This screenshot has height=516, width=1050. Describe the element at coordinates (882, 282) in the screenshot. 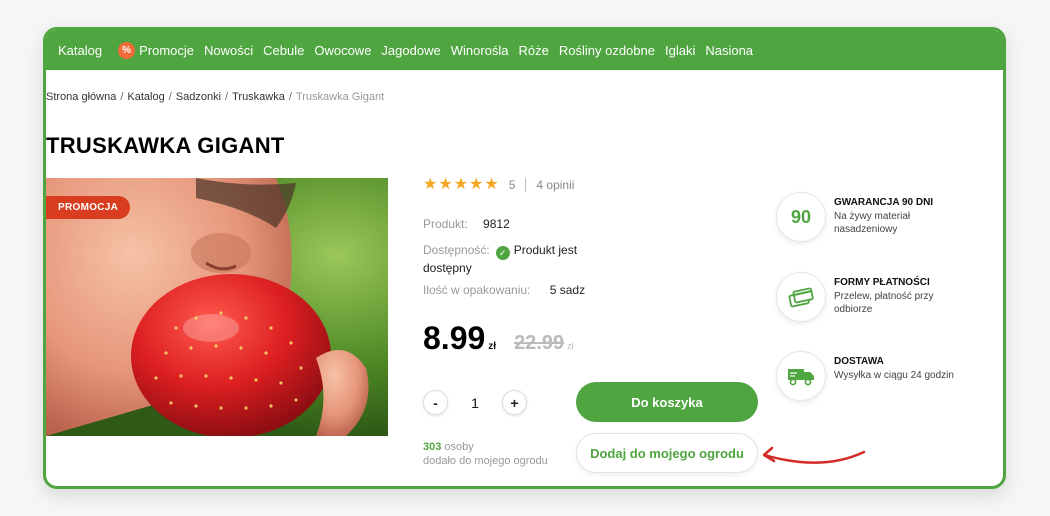

I see `feature-title: FORMY PŁATNOŚCI` at that location.